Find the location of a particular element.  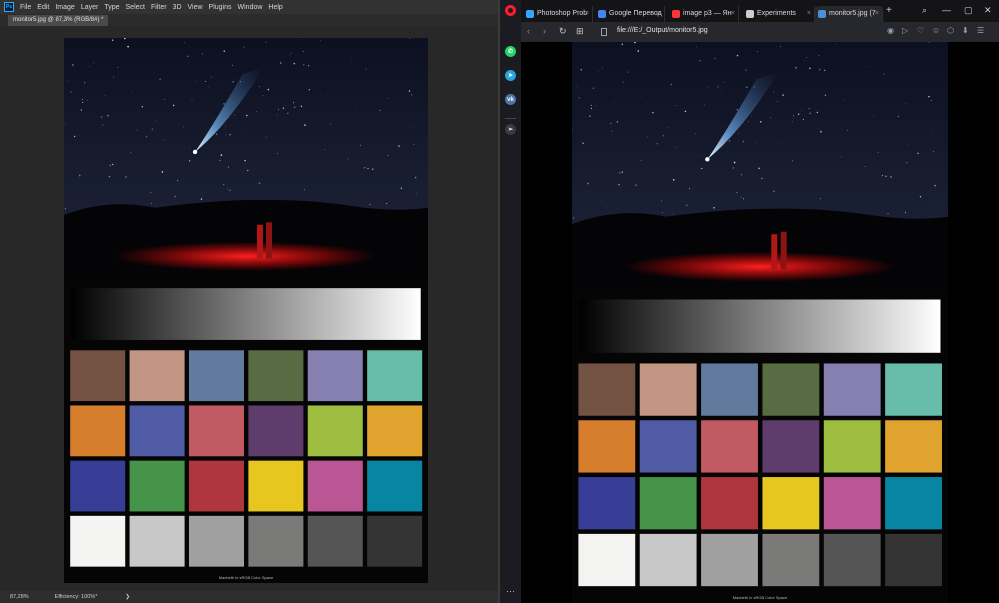

browser-tab-4: Experiments × is located at coordinates (779, 14).